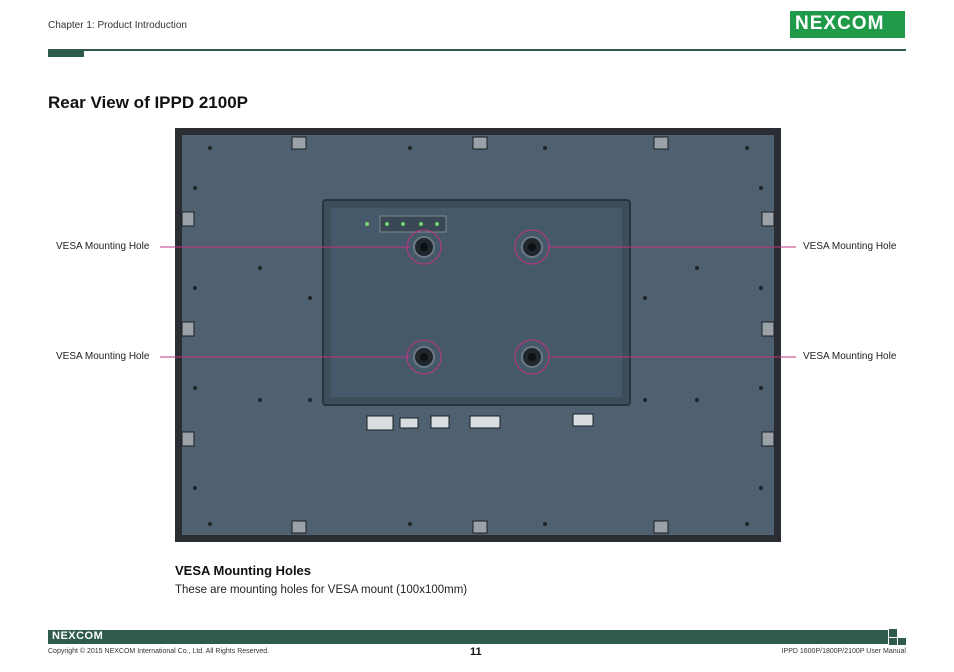 The height and width of the screenshot is (672, 954). What do you see at coordinates (478, 302) in the screenshot?
I see `callout-lines` at bounding box center [478, 302].